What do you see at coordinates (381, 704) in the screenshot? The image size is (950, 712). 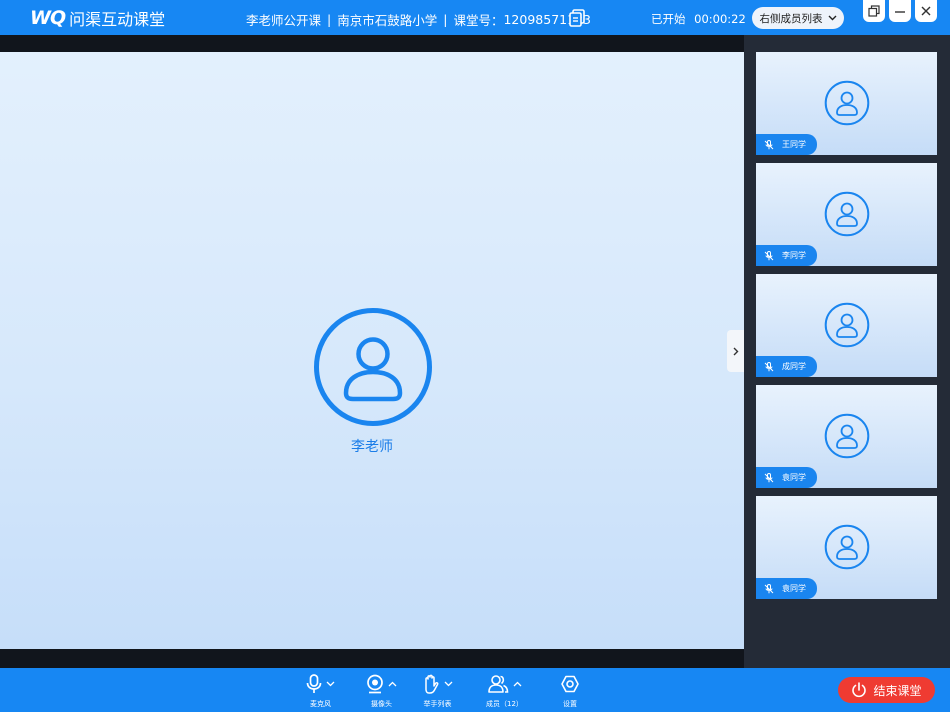 I see `camera-label: 摄像头` at bounding box center [381, 704].